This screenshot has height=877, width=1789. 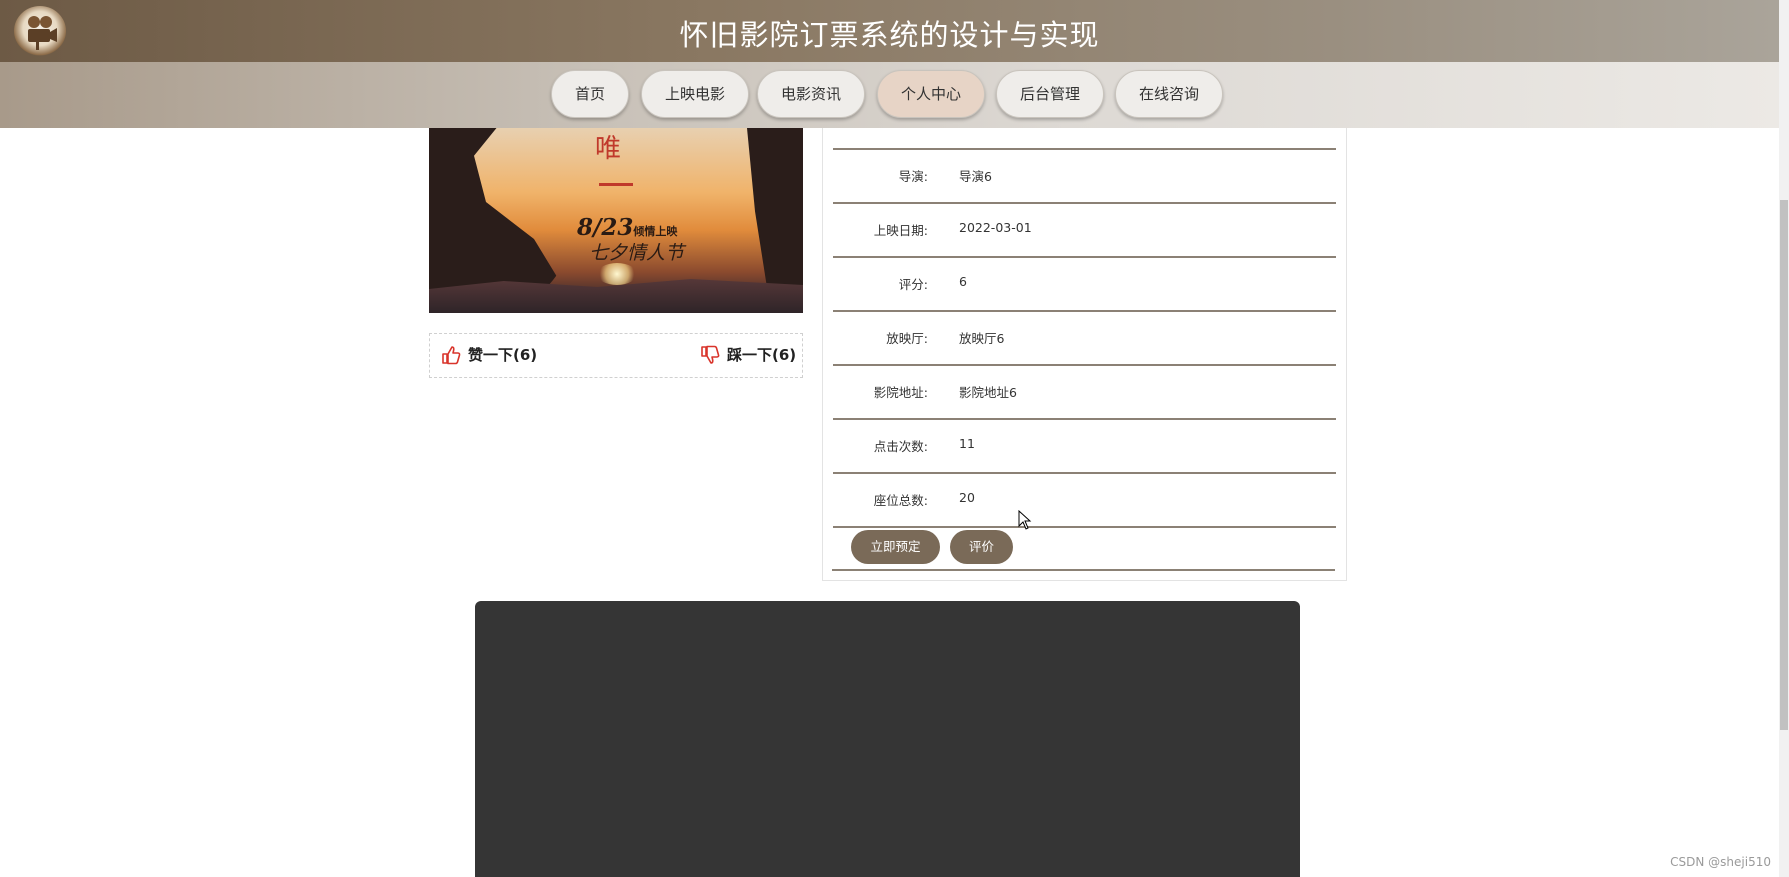 I want to click on like-button: 赞一下(6), so click(x=489, y=354).